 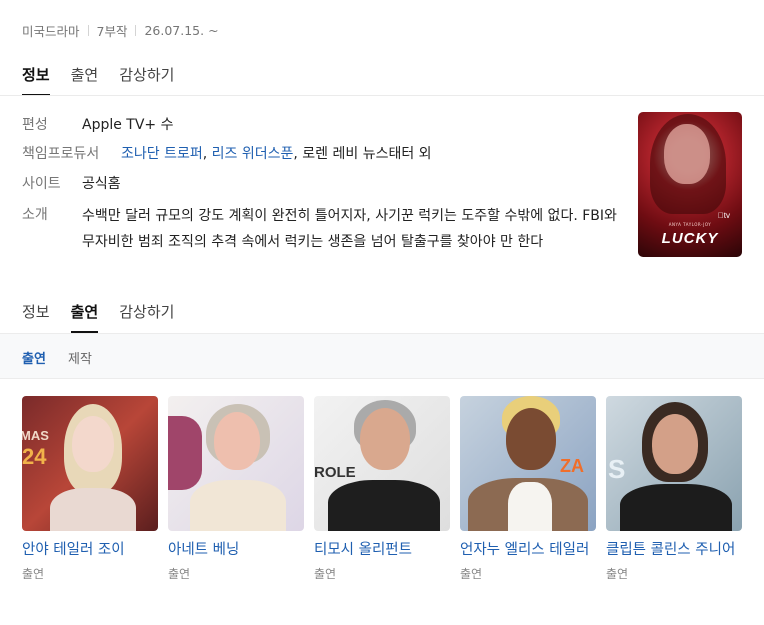 I want to click on backdrop-text: S, so click(x=617, y=469).